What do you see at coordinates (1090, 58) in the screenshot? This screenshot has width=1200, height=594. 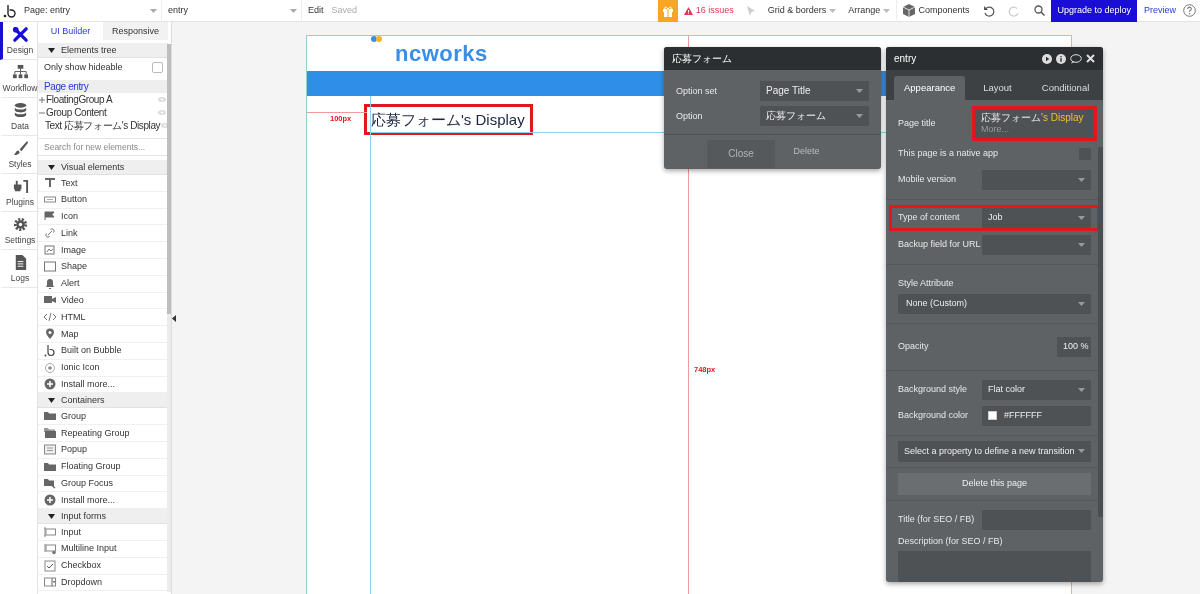 I see `close-icon` at bounding box center [1090, 58].